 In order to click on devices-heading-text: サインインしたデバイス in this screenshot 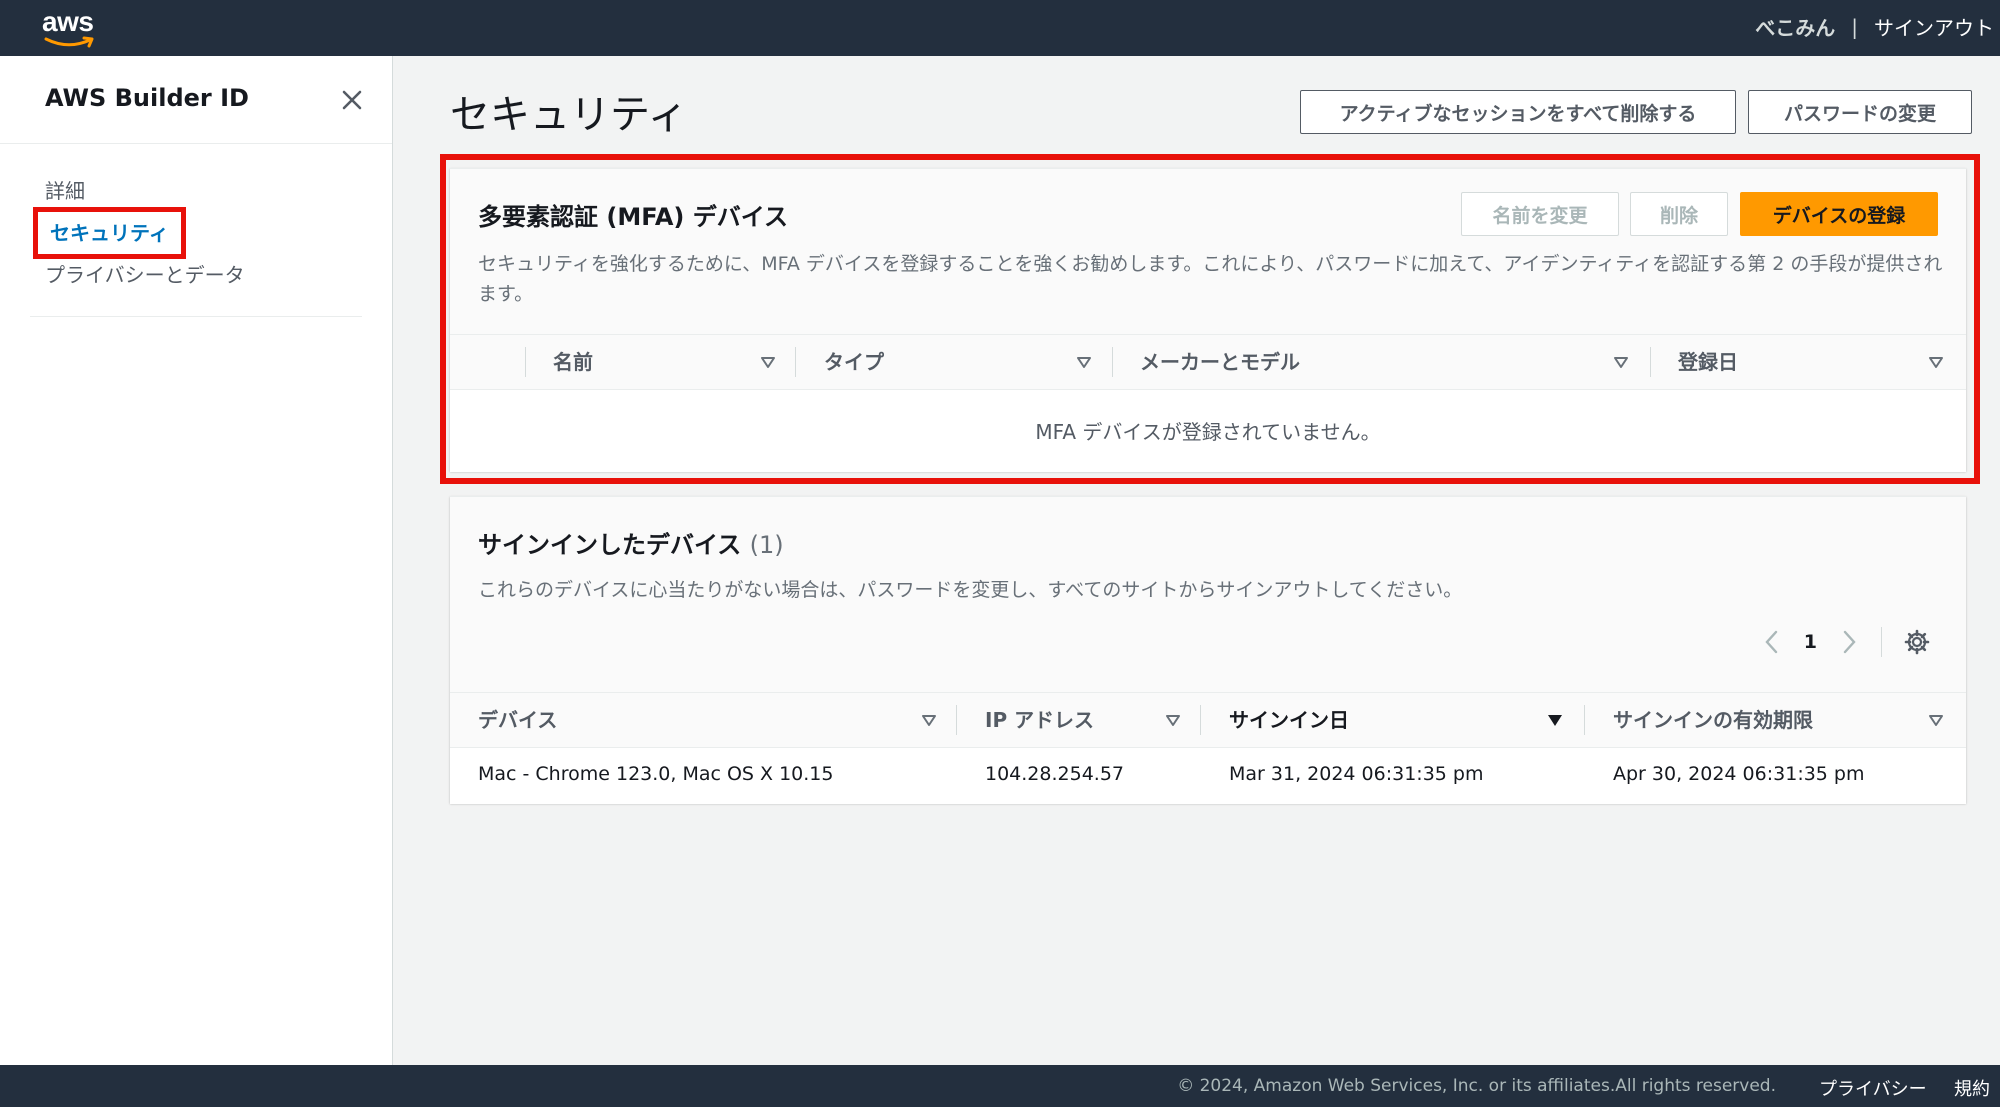, I will do `click(610, 545)`.